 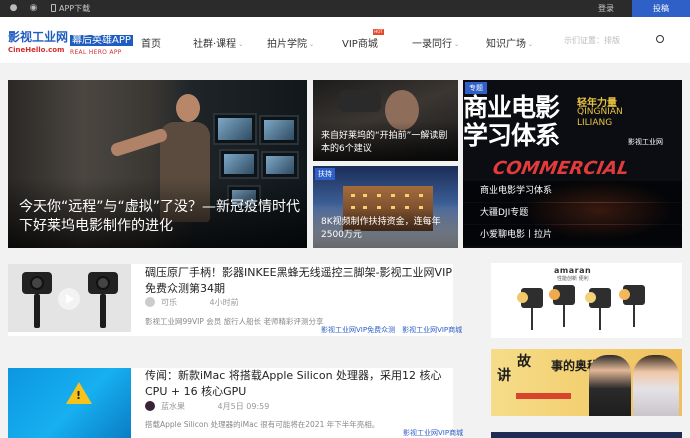 What do you see at coordinates (586, 300) in the screenshot?
I see `amaran-ad: amaran 性能创新 便利` at bounding box center [586, 300].